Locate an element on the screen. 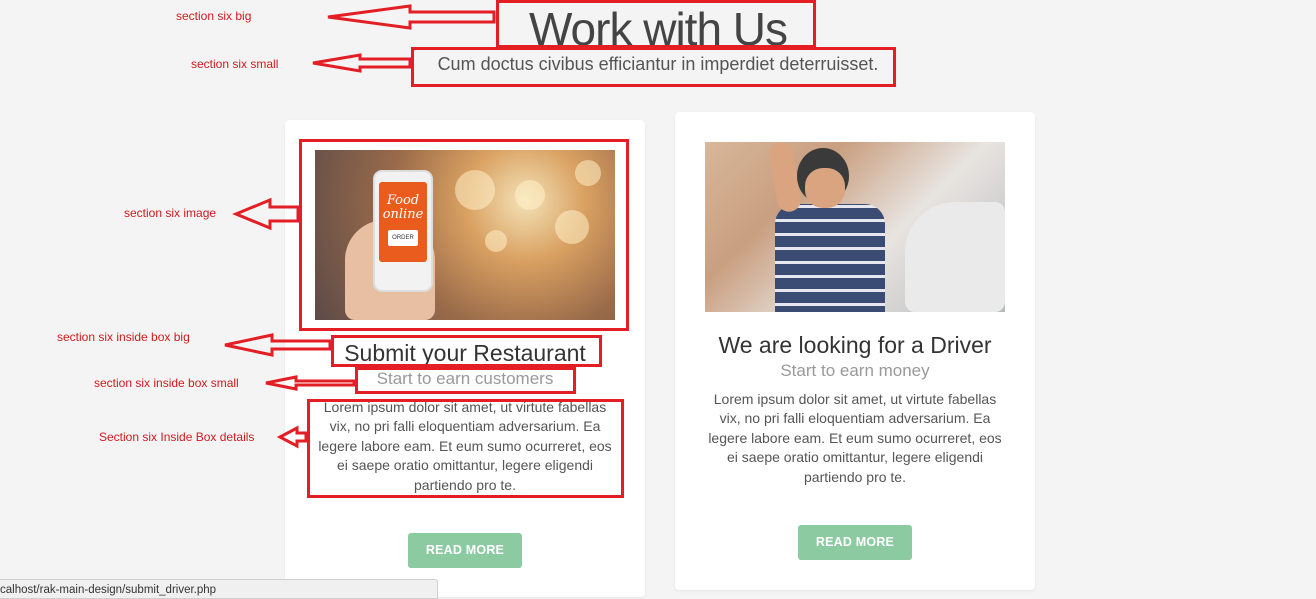 The width and height of the screenshot is (1316, 599). arrow-image is located at coordinates (266, 214).